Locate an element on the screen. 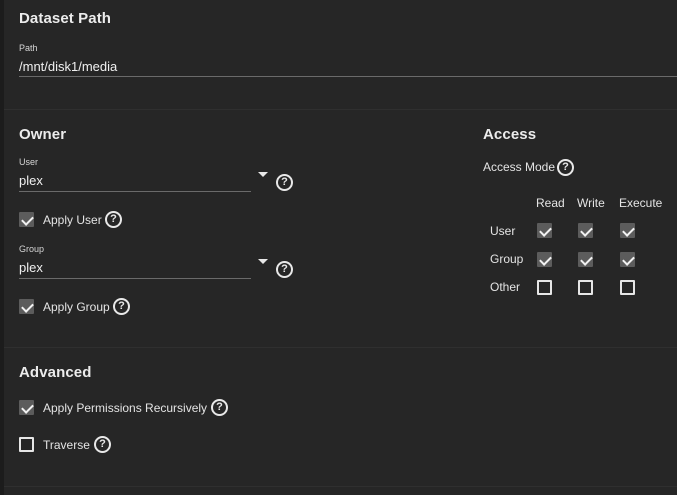 This screenshot has width=677, height=495. path-underline is located at coordinates (348, 76).